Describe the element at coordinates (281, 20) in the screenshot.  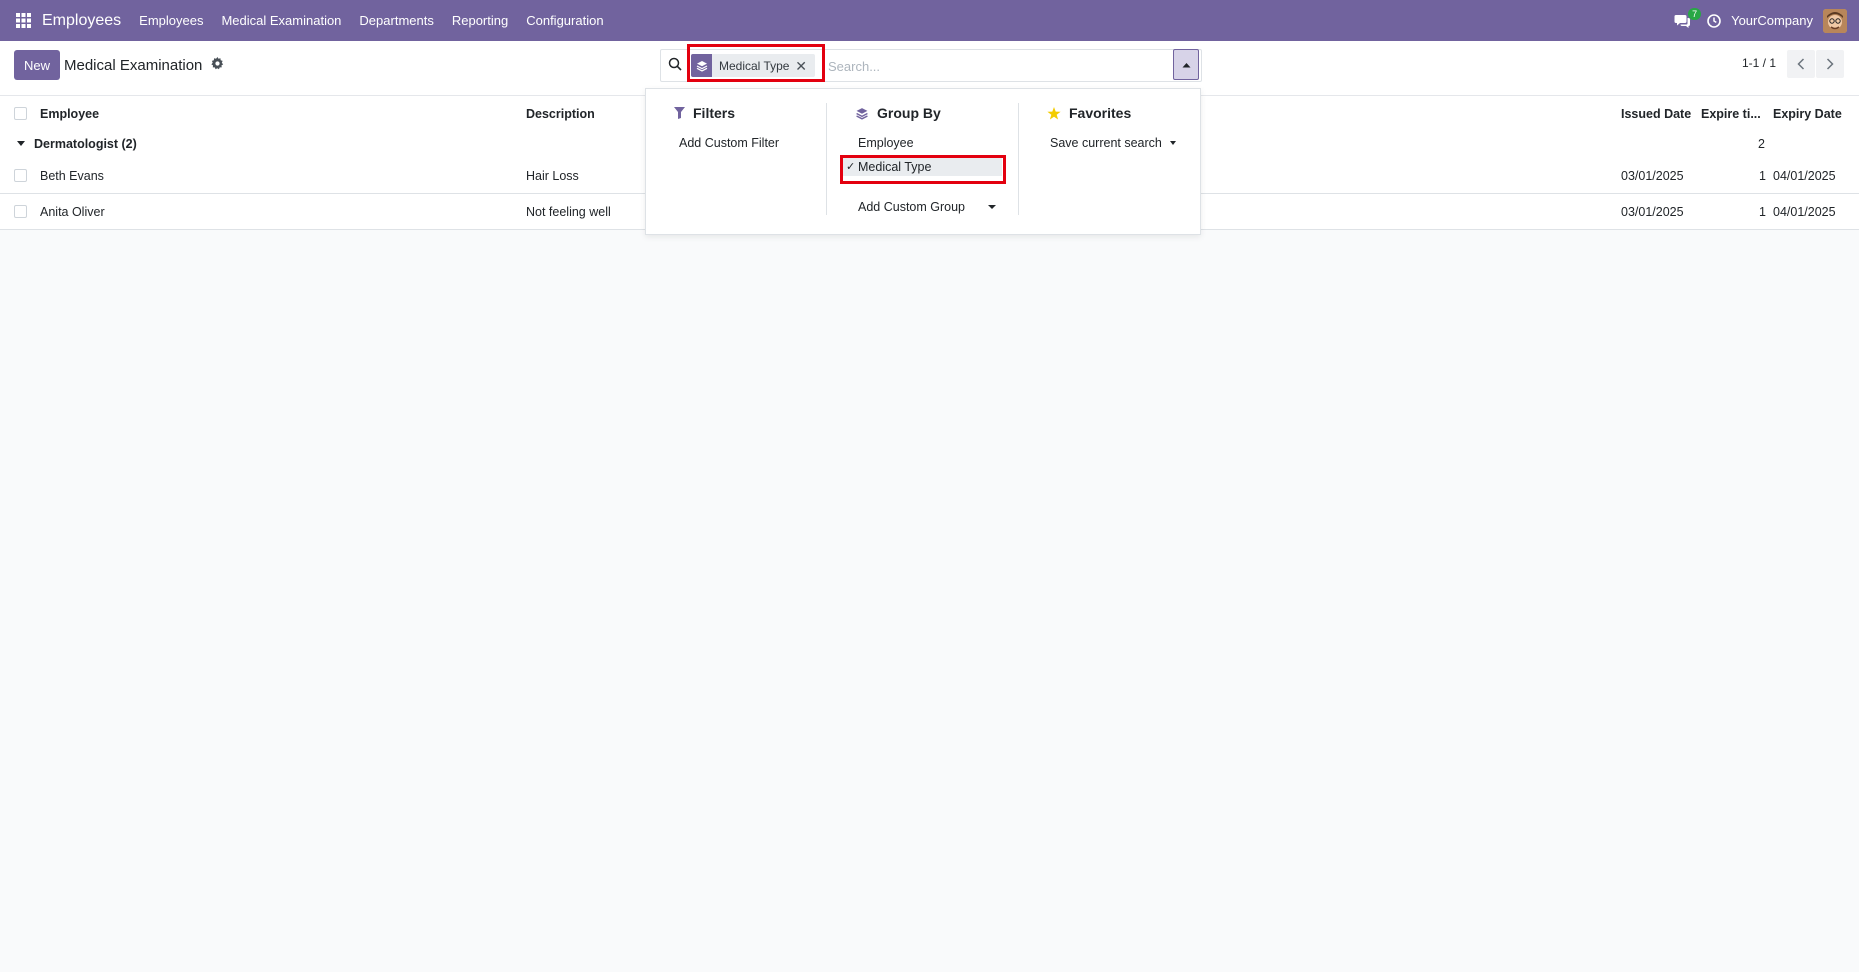
I see `nav-medical-examination: Medical Examination` at that location.